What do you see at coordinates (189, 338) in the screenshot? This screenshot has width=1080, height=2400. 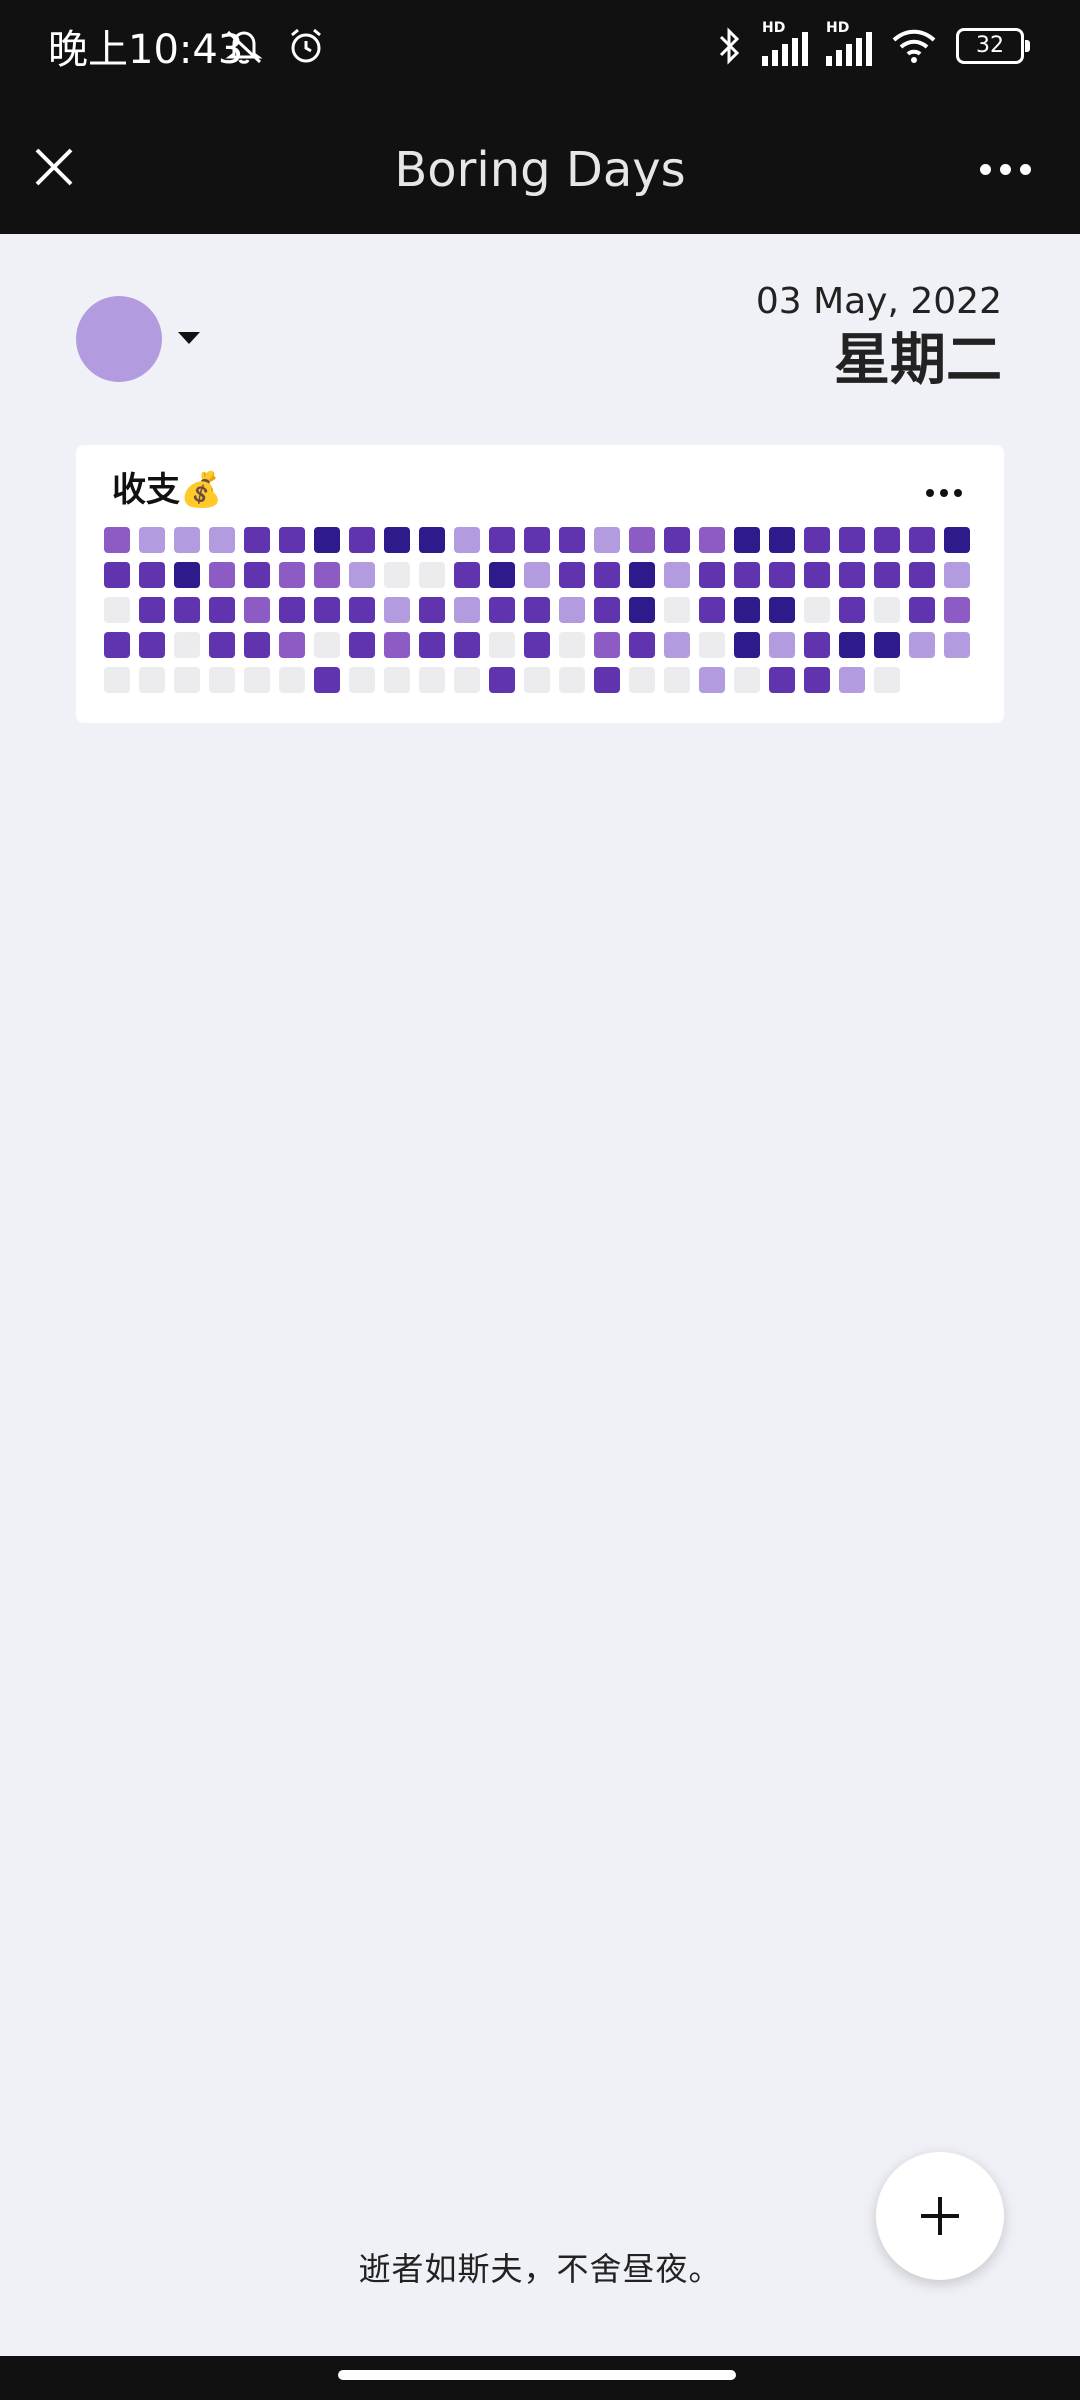 I see `caret-down-icon` at bounding box center [189, 338].